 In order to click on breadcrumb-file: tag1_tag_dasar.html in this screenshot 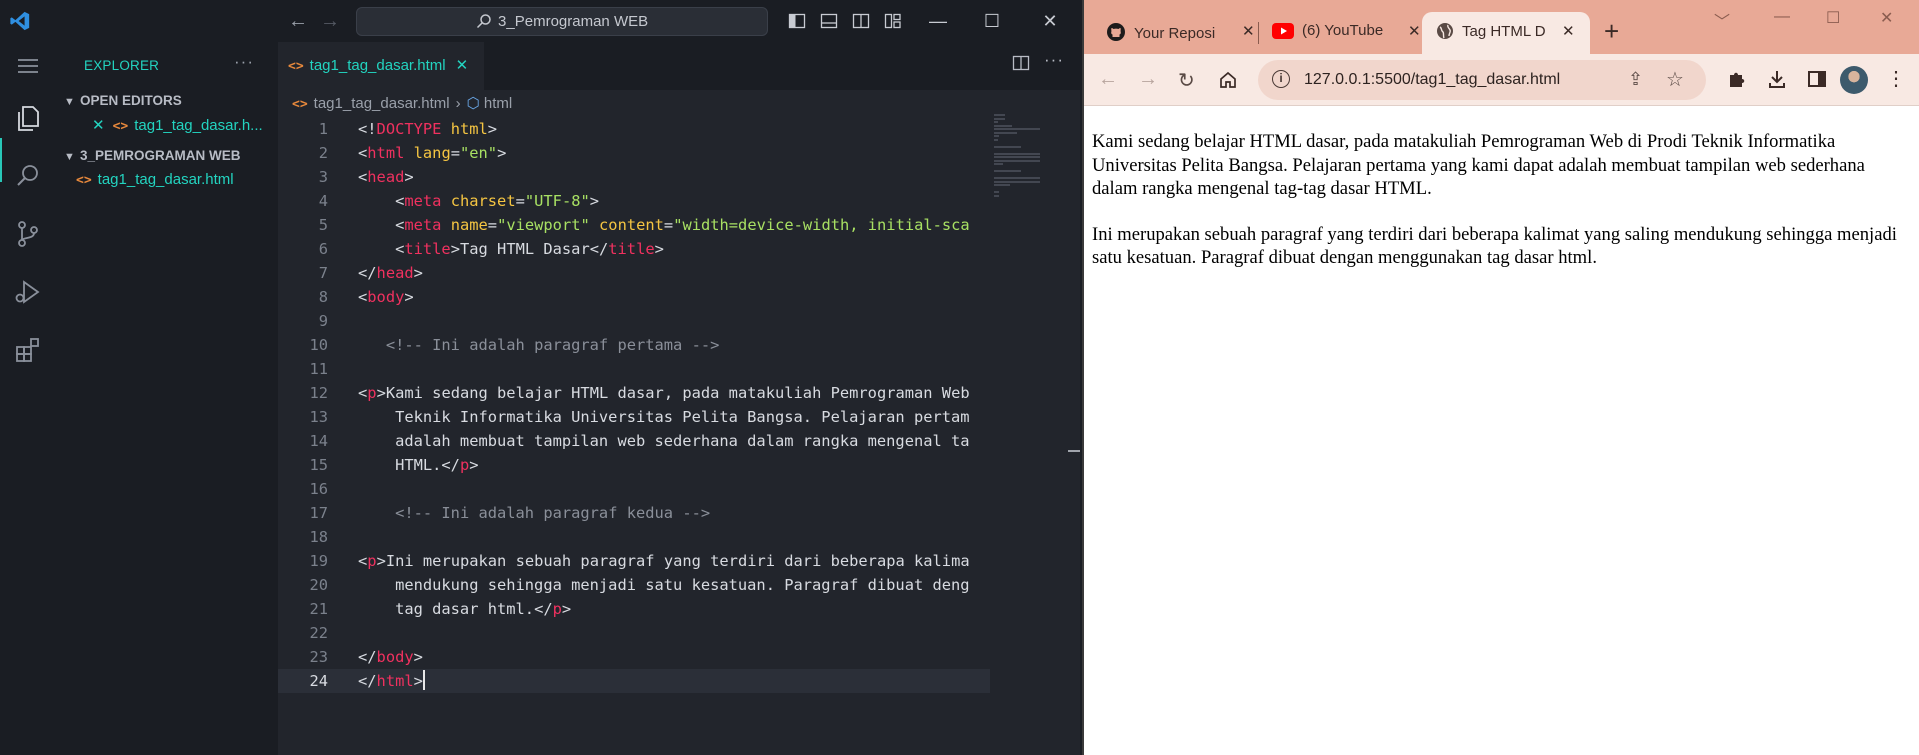, I will do `click(382, 103)`.